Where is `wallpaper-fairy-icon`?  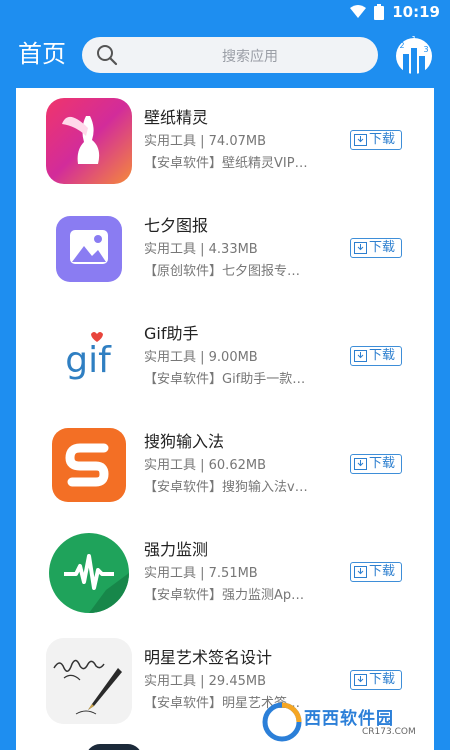
wallpaper-fairy-icon is located at coordinates (89, 141).